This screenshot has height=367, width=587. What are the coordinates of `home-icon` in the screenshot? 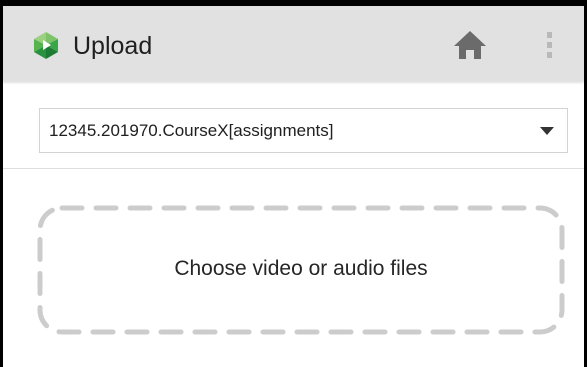 It's located at (470, 45).